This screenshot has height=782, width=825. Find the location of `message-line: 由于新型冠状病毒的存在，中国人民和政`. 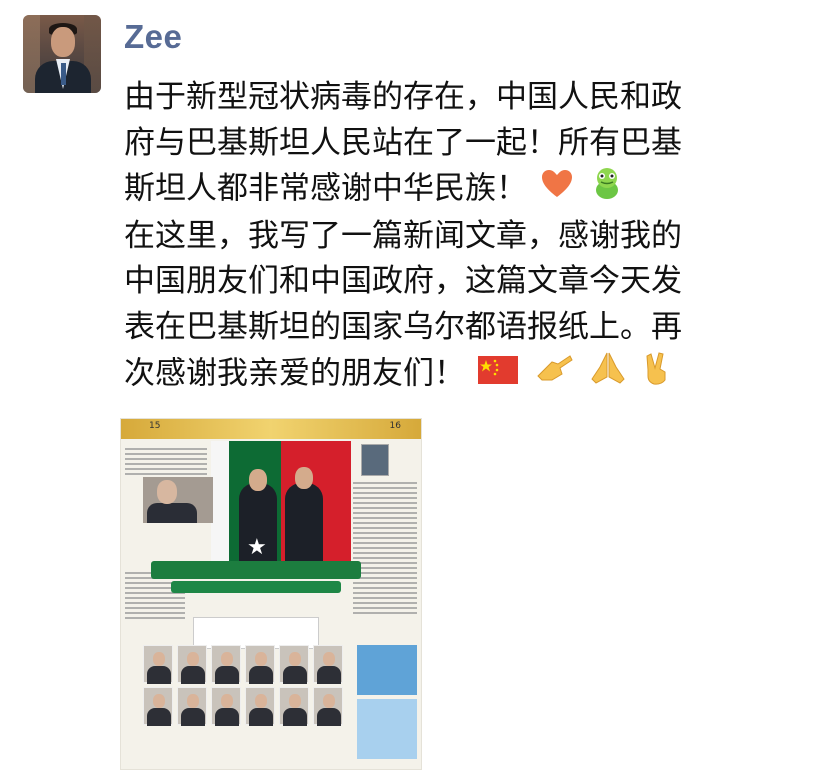

message-line: 由于新型冠状病毒的存在，中国人民和政 is located at coordinates (403, 97).